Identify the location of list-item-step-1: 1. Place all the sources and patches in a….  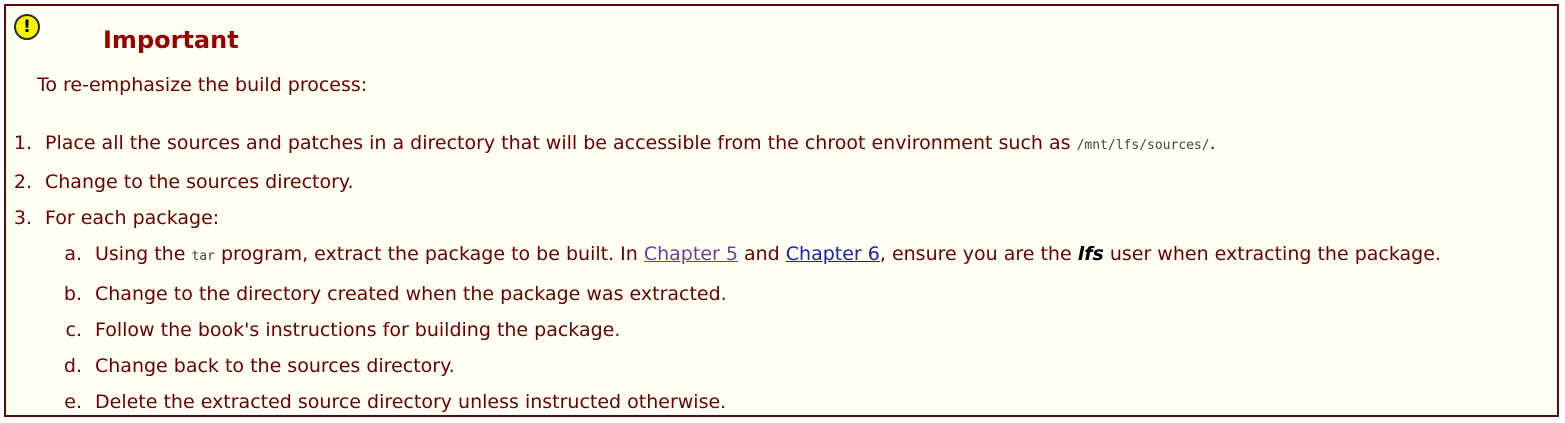
(608, 143).